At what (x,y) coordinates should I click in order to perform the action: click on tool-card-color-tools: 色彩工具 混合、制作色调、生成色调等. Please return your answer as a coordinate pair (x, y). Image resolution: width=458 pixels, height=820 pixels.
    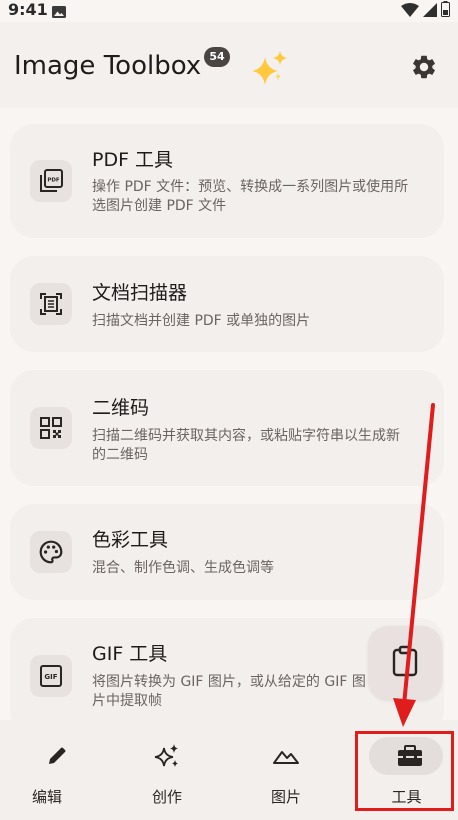
    Looking at the image, I should click on (227, 552).